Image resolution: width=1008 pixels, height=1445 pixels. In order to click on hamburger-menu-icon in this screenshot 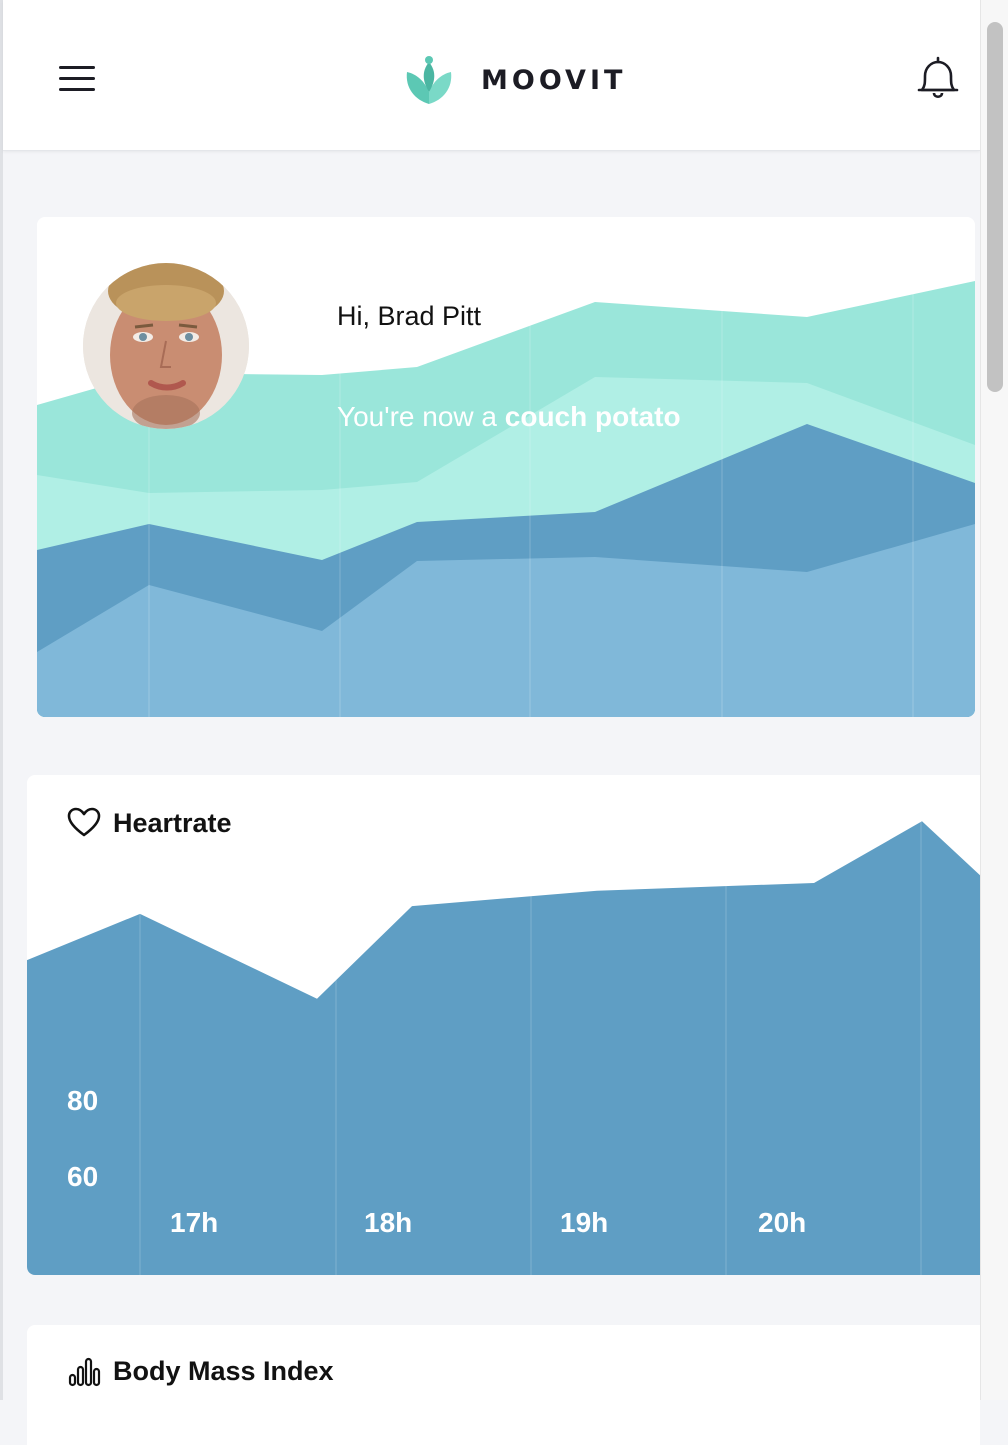, I will do `click(77, 78)`.